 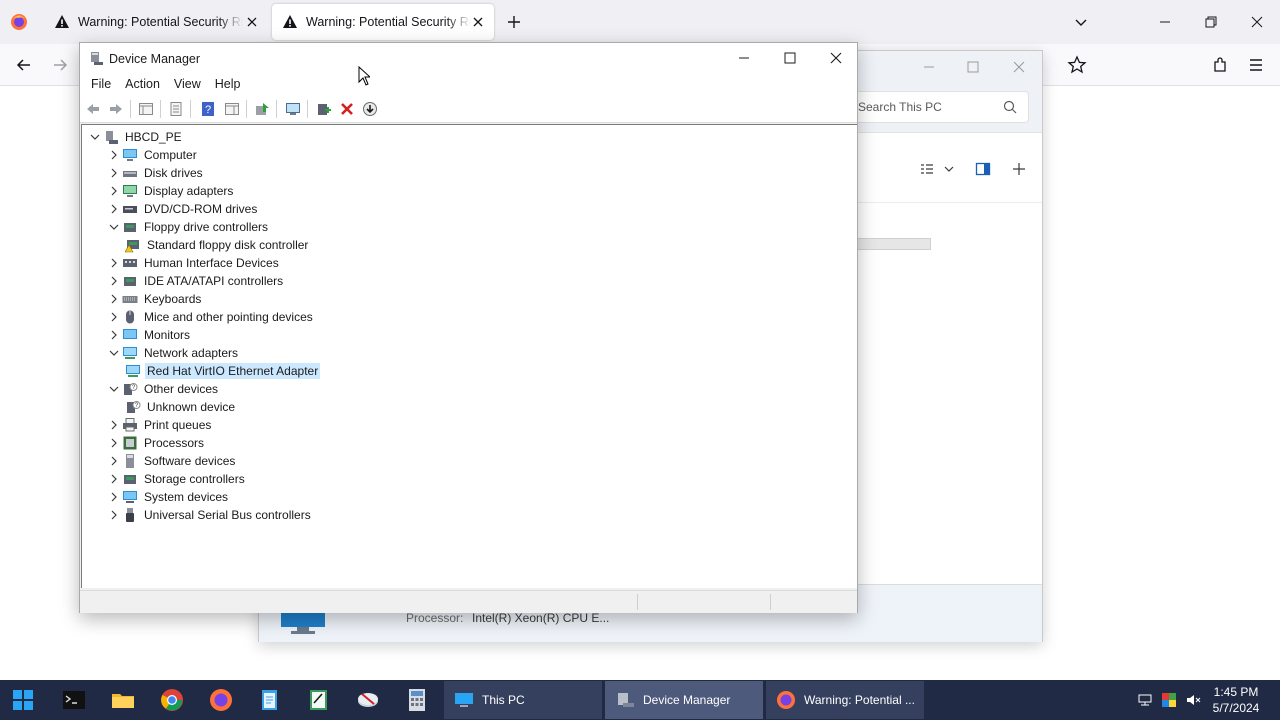 What do you see at coordinates (193, 263) in the screenshot?
I see `tree-item-hid: Human Interface Devices` at bounding box center [193, 263].